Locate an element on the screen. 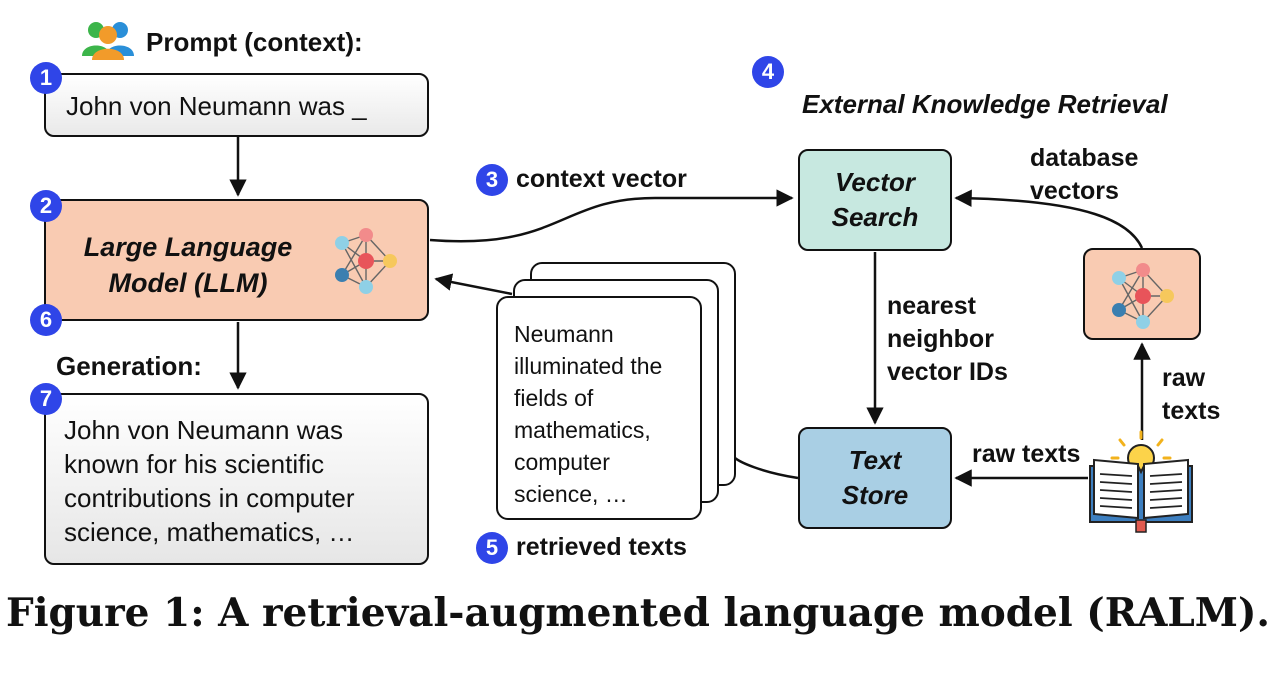 The width and height of the screenshot is (1276, 684). prompt-header: Prompt (context): is located at coordinates (254, 42).